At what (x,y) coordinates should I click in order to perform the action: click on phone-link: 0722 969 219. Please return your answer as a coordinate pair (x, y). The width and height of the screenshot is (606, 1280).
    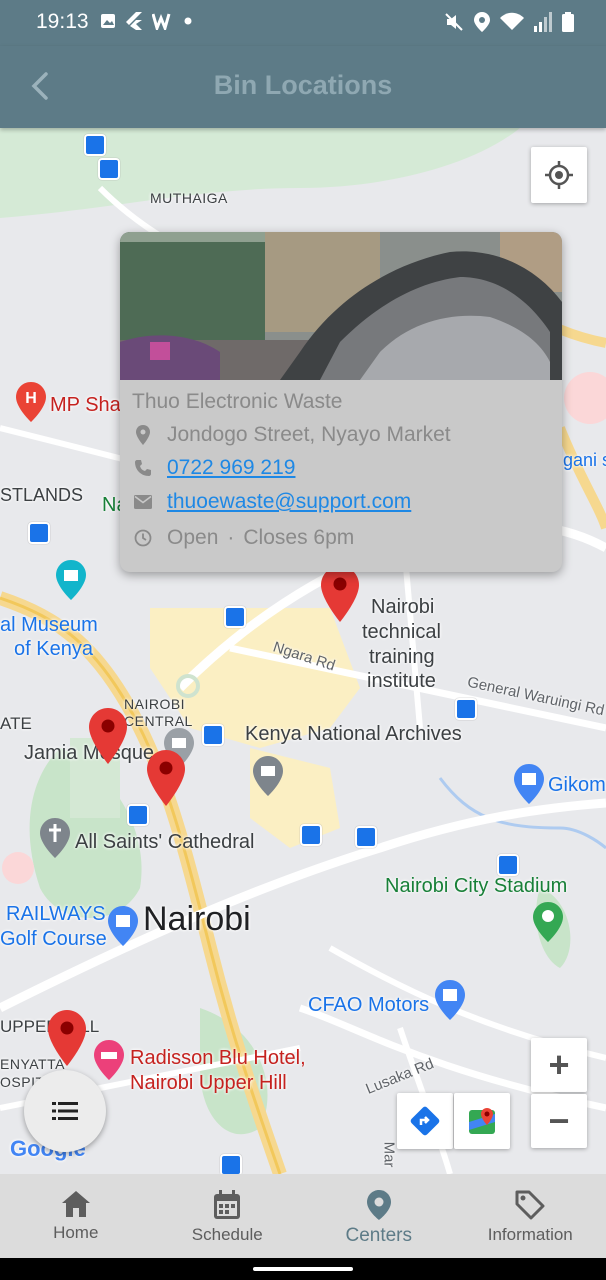
    Looking at the image, I should click on (231, 468).